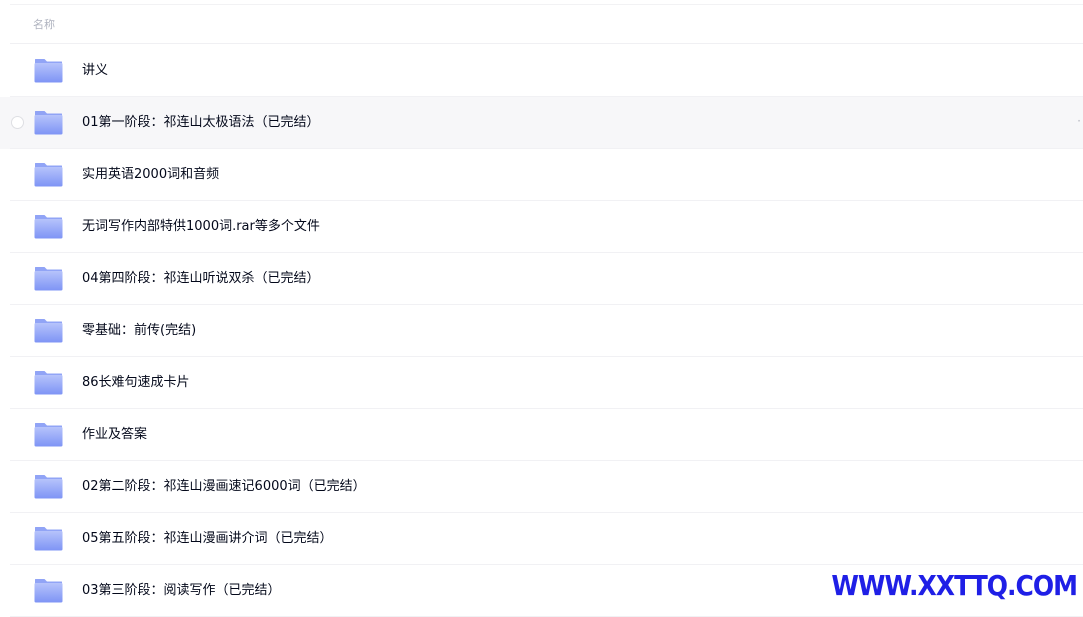 The image size is (1083, 617). I want to click on file-row: 04第四阶段：祁连山听说双杀（已完结）, so click(541, 279).